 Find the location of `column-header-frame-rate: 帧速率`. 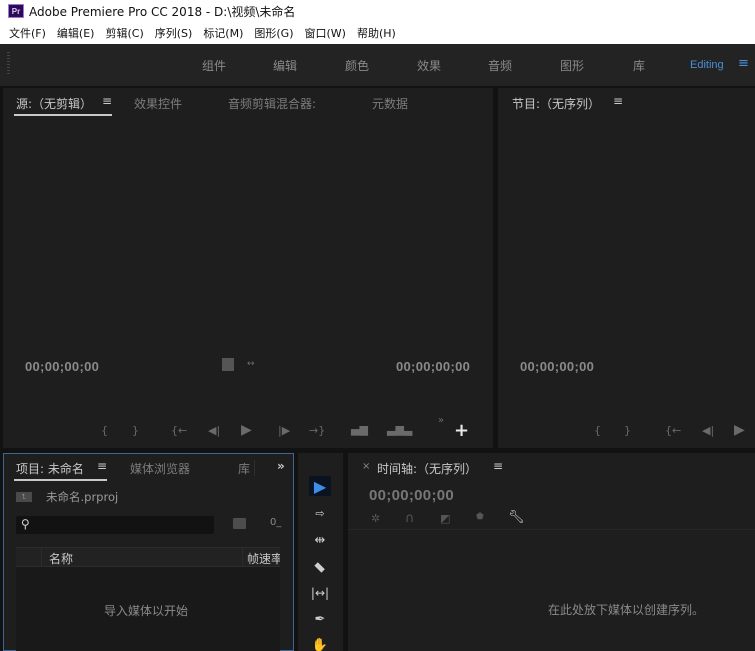

column-header-frame-rate: 帧速率 is located at coordinates (263, 558).